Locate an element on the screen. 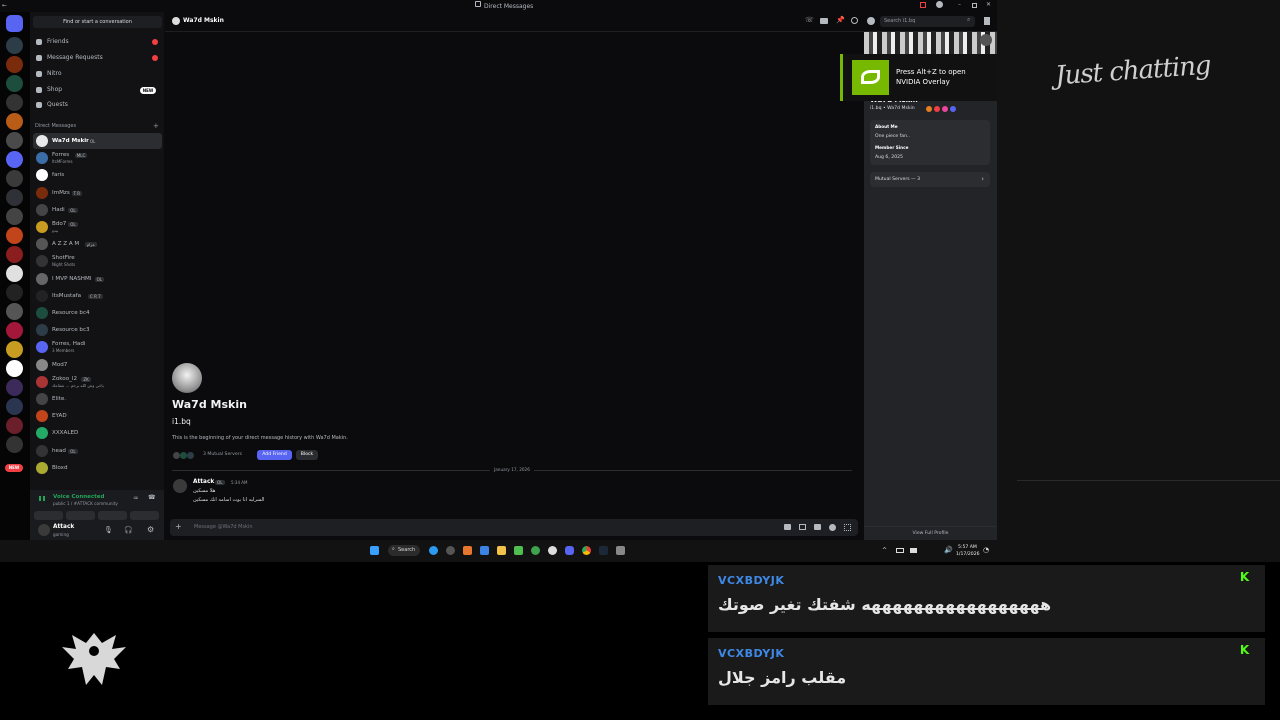 The width and height of the screenshot is (1280, 720). noise-suppression-icon: ♒ is located at coordinates (135, 498).